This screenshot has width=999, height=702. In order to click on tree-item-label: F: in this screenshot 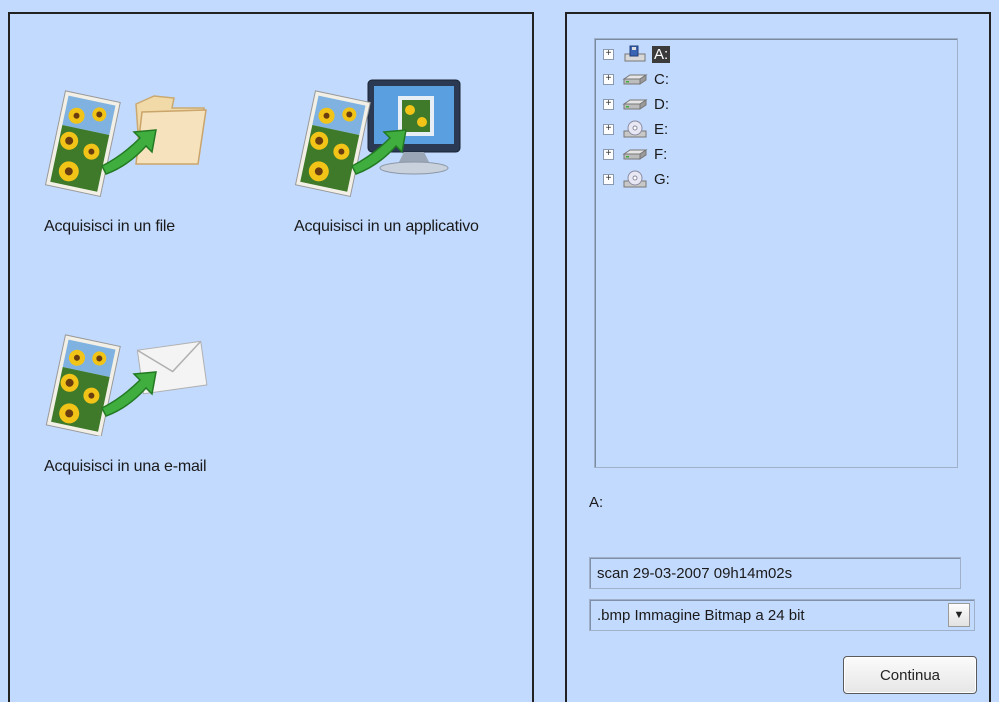, I will do `click(661, 154)`.